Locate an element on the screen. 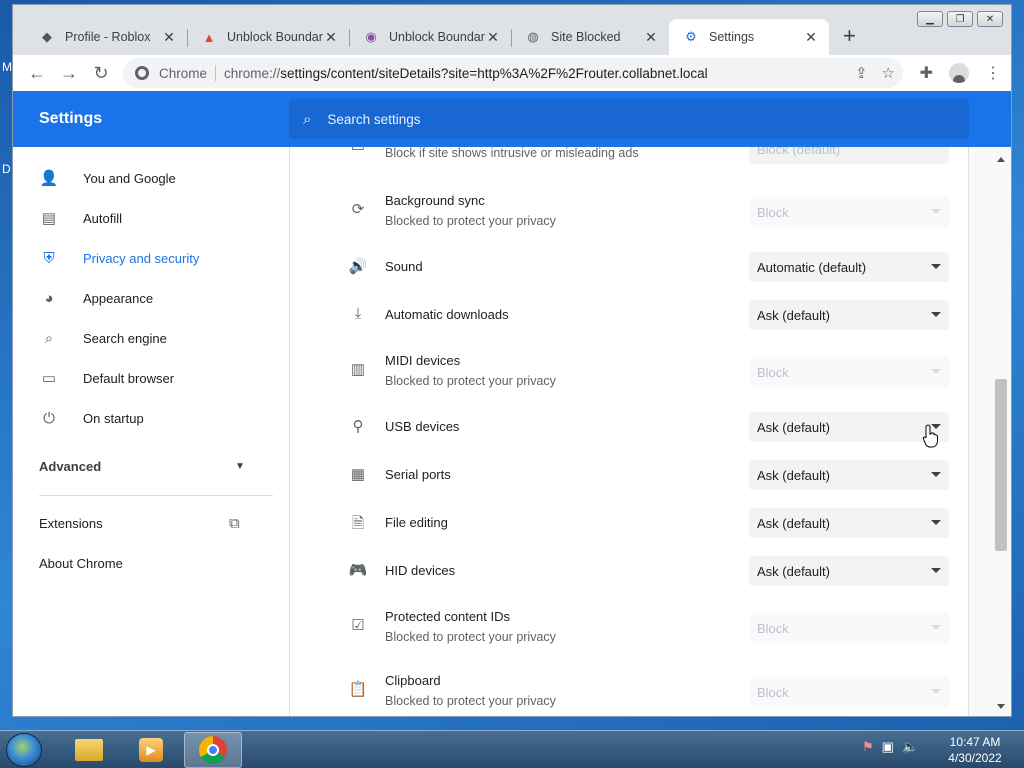 This screenshot has height=768, width=1024. search-settings-input: ⌕ Search settings is located at coordinates (629, 119).